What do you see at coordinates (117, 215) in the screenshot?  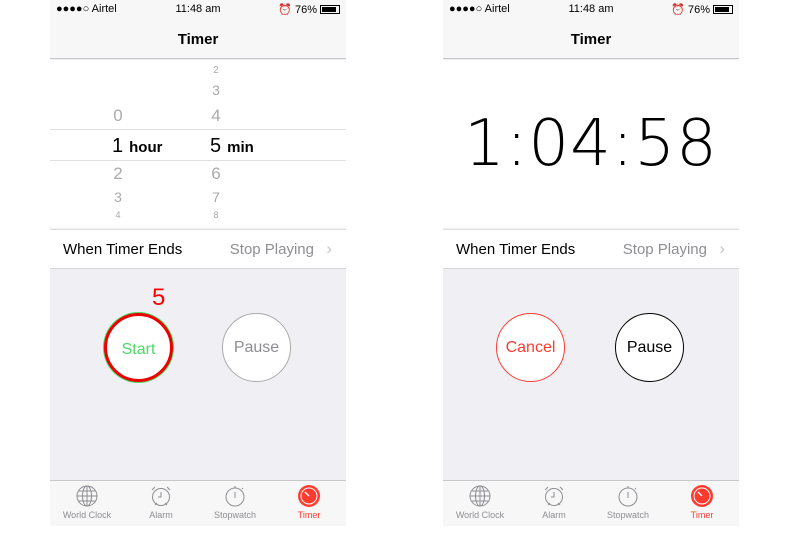 I see `hour-option: 4` at bounding box center [117, 215].